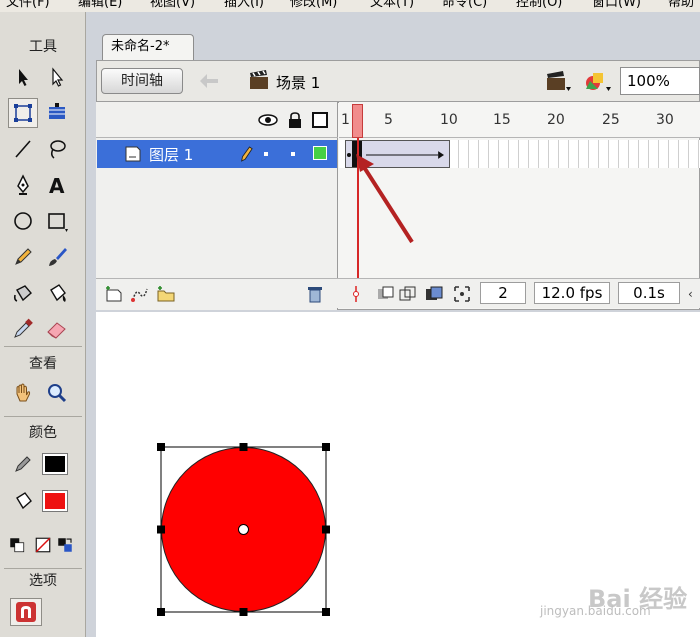 Image resolution: width=700 pixels, height=637 pixels. Describe the element at coordinates (660, 81) in the screenshot. I see `zoom-combobox: 100%` at that location.